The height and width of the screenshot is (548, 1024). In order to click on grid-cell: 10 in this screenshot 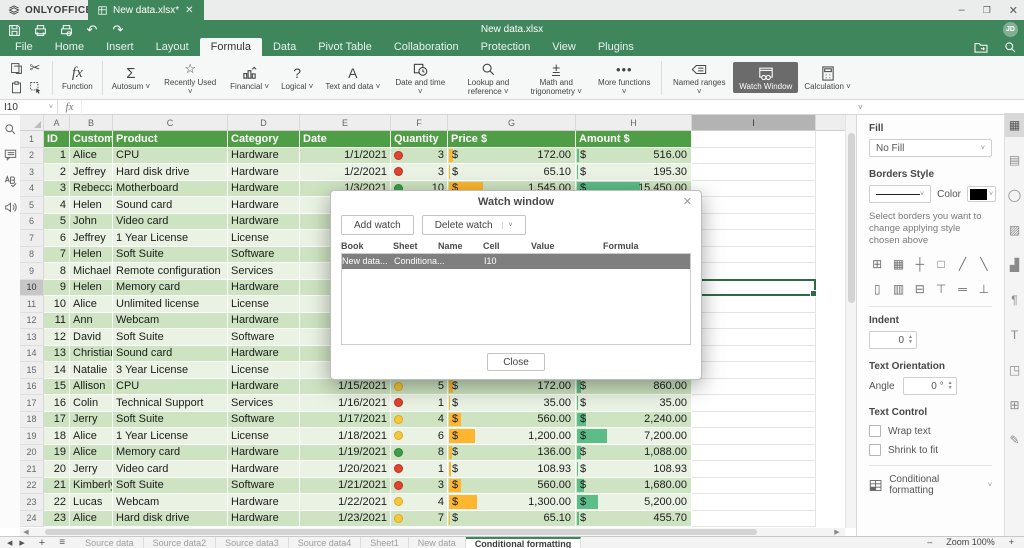, I will do `click(57, 304)`.